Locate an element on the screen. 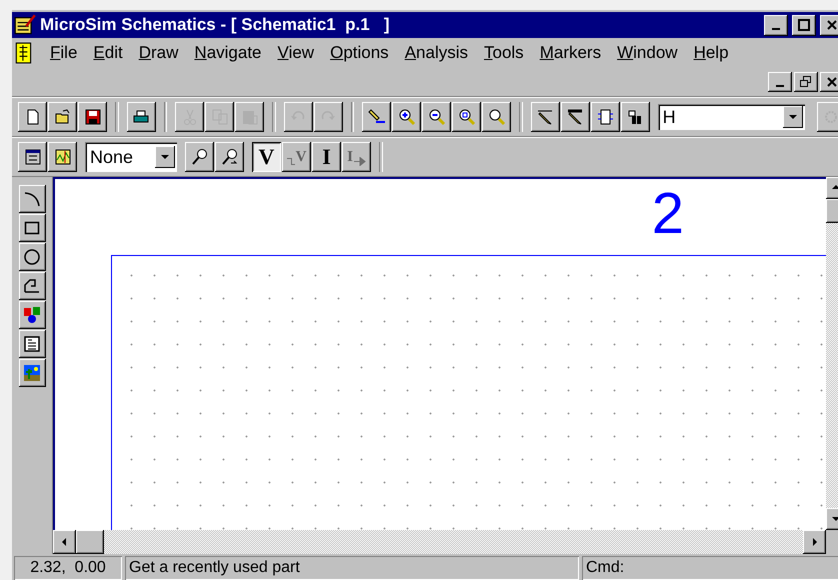  voltage-probe-icon is located at coordinates (199, 157).